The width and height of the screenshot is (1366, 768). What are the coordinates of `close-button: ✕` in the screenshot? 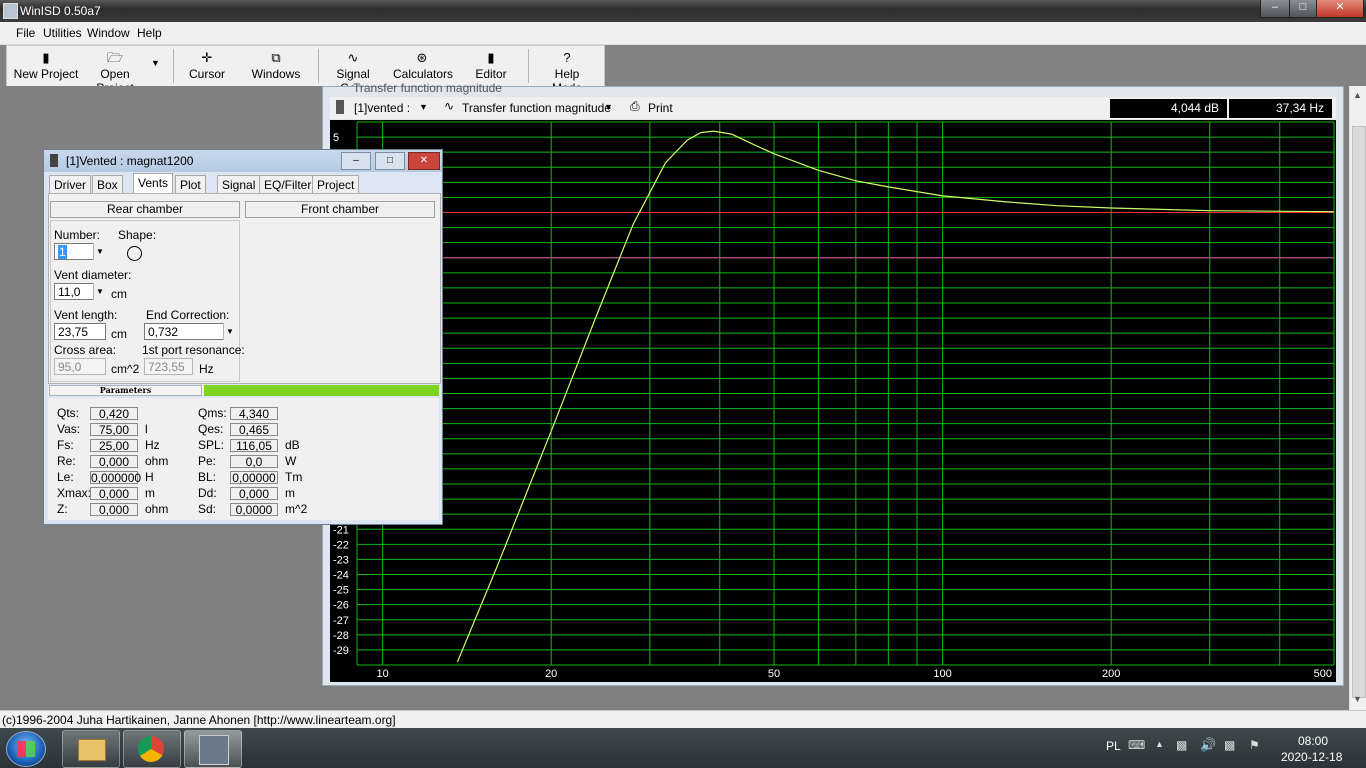 It's located at (1340, 9).